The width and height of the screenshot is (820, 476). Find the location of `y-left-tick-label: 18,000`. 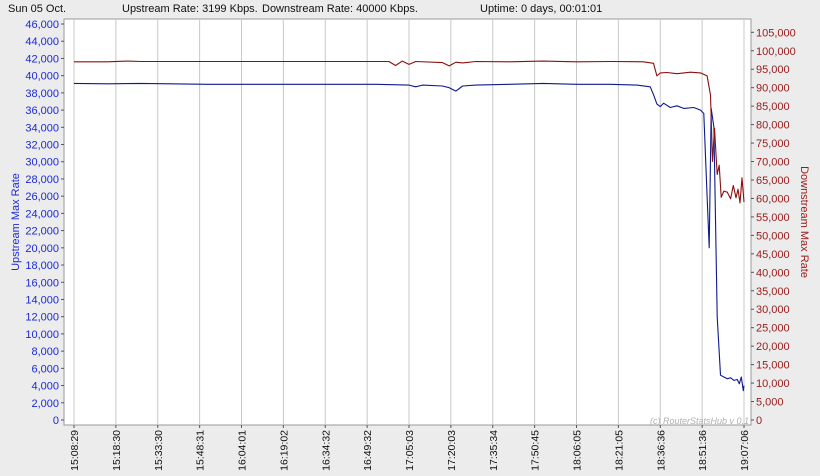

y-left-tick-label: 18,000 is located at coordinates (42, 266).